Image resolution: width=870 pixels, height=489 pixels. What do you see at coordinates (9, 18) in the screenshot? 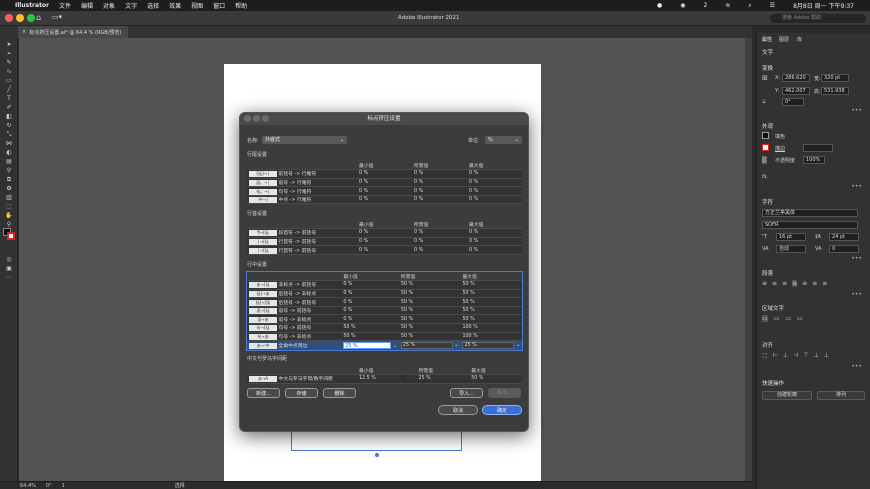
I see `close-window-button` at bounding box center [9, 18].